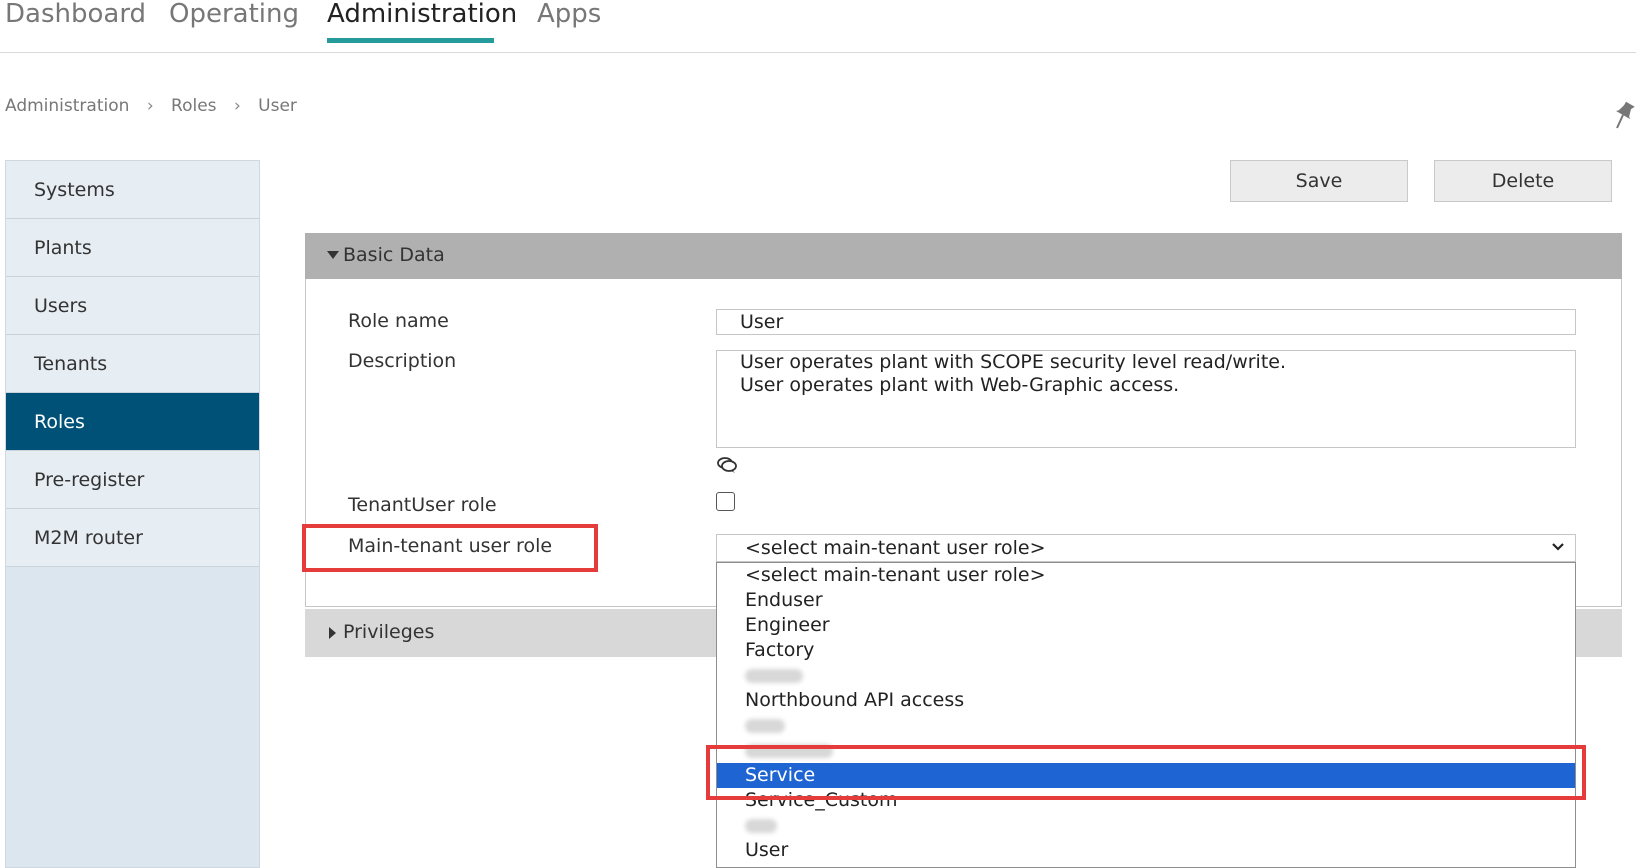 This screenshot has height=868, width=1636. What do you see at coordinates (194, 106) in the screenshot?
I see `breadcrumb-roles: Roles` at bounding box center [194, 106].